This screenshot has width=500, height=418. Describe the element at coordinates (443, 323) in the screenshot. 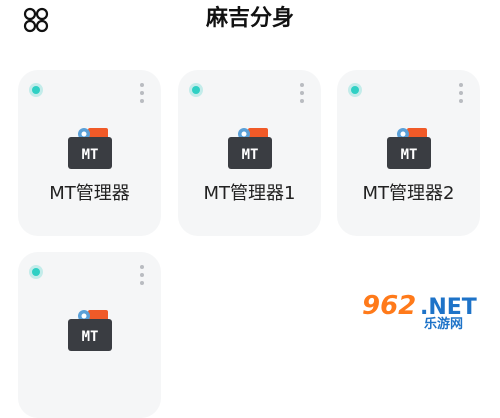

I see `watermark-subtitle: 乐游网` at that location.